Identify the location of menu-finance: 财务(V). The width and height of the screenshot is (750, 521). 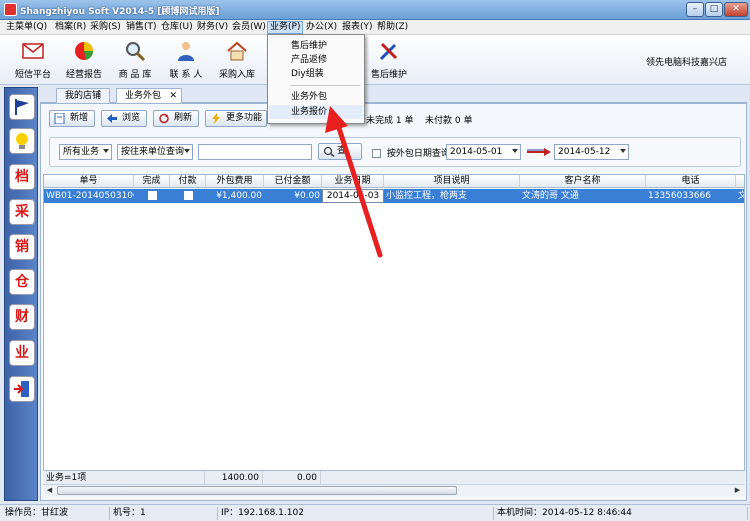
(212, 27).